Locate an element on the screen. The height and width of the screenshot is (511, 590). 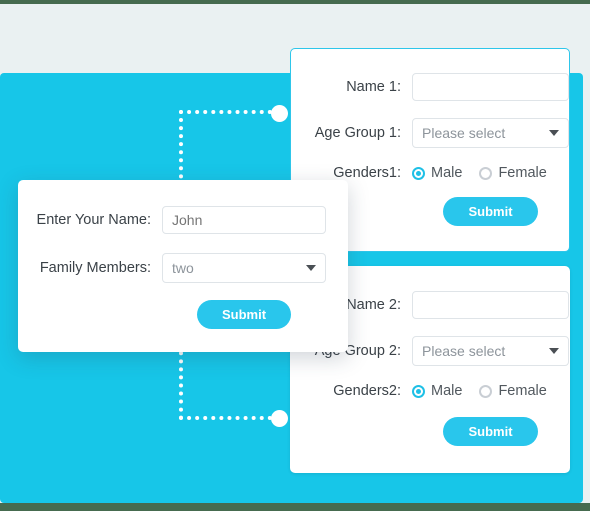
age-group-2-select: Please select is located at coordinates (490, 351).